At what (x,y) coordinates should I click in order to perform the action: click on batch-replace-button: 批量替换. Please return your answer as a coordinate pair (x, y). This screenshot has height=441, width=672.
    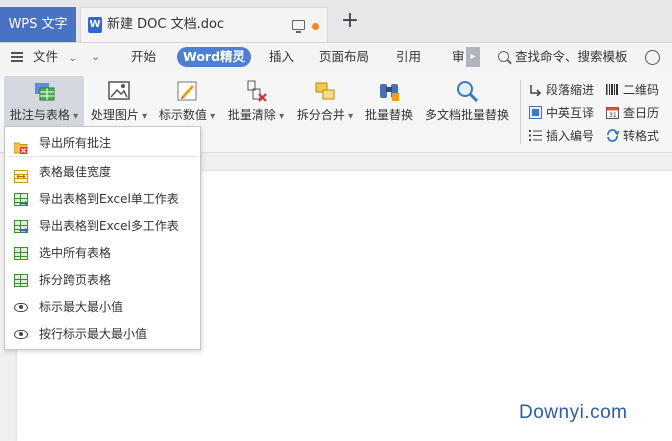
    Looking at the image, I should click on (389, 101).